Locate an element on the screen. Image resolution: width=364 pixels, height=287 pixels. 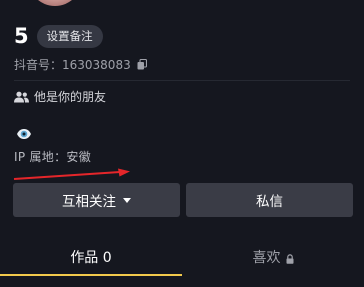
message-button: 私信 is located at coordinates (269, 200).